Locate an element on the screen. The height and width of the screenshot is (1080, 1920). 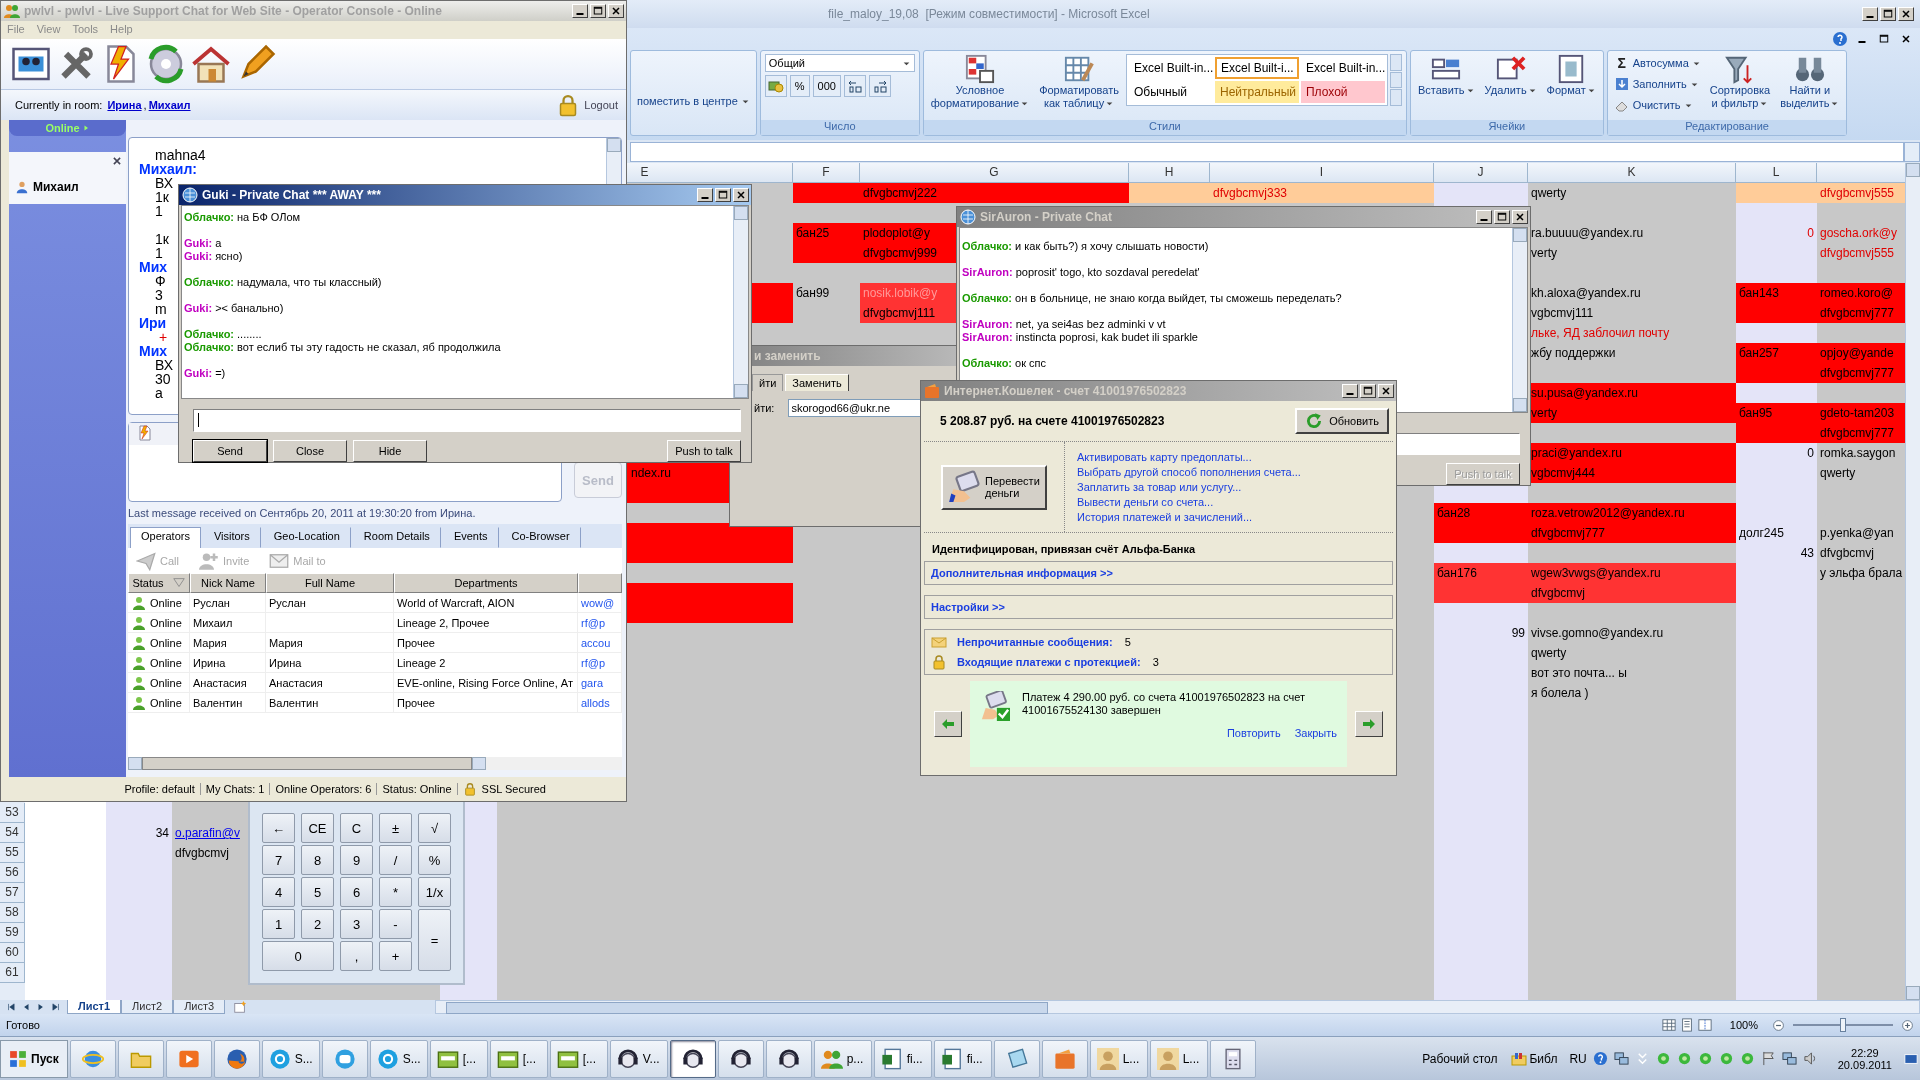
transfer-button: Перевести деньги is located at coordinates (994, 487).